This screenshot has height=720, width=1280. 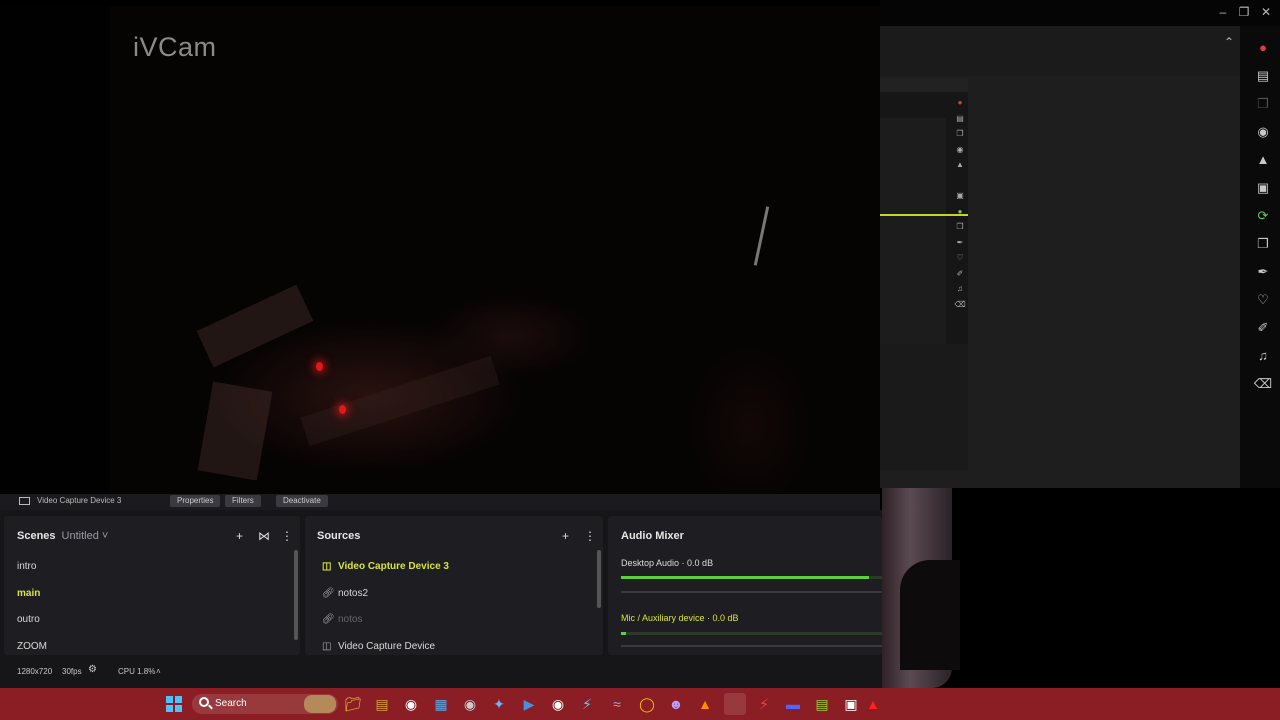 I want to click on panel-icon: ▤, so click(x=960, y=122).